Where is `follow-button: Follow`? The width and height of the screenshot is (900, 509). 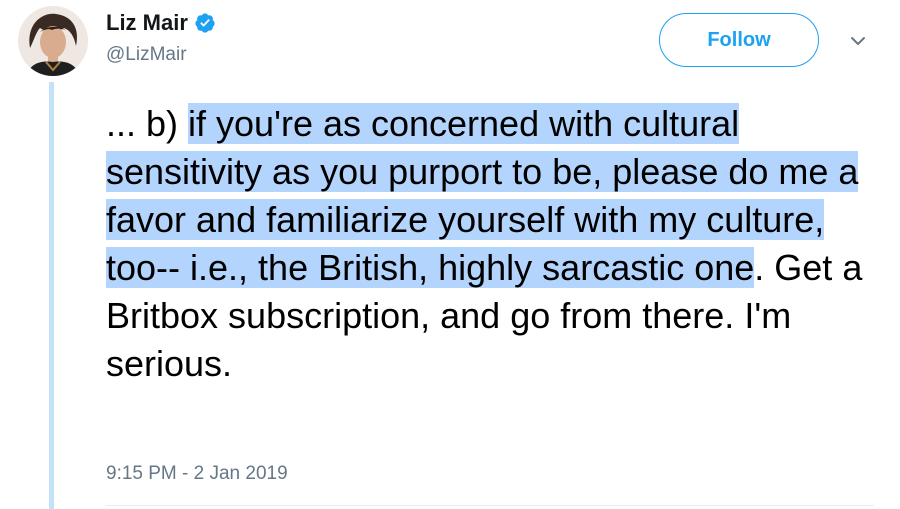 follow-button: Follow is located at coordinates (739, 40).